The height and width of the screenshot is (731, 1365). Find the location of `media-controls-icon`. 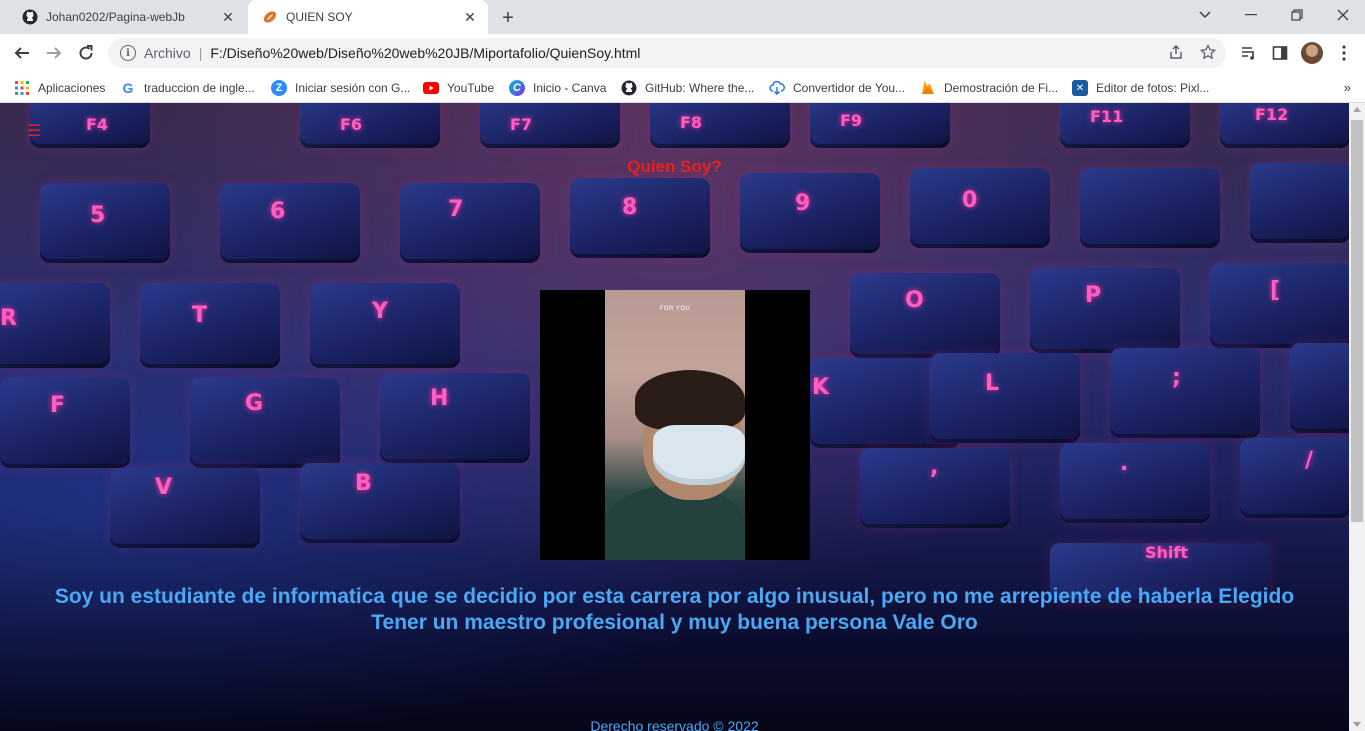

media-controls-icon is located at coordinates (1249, 53).